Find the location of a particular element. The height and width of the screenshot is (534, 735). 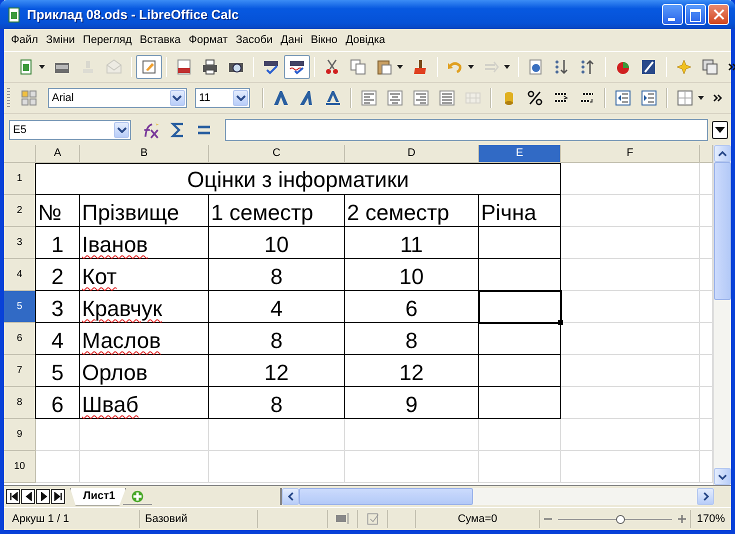

spellcheck-icon is located at coordinates (271, 67).